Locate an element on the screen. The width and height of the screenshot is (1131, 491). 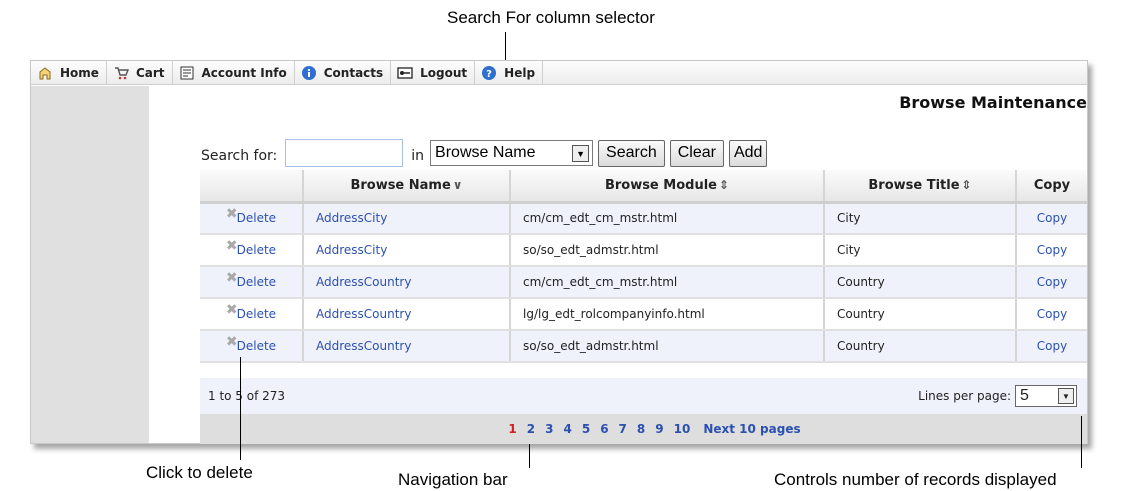
nav-contacts: Contacts is located at coordinates (343, 73).